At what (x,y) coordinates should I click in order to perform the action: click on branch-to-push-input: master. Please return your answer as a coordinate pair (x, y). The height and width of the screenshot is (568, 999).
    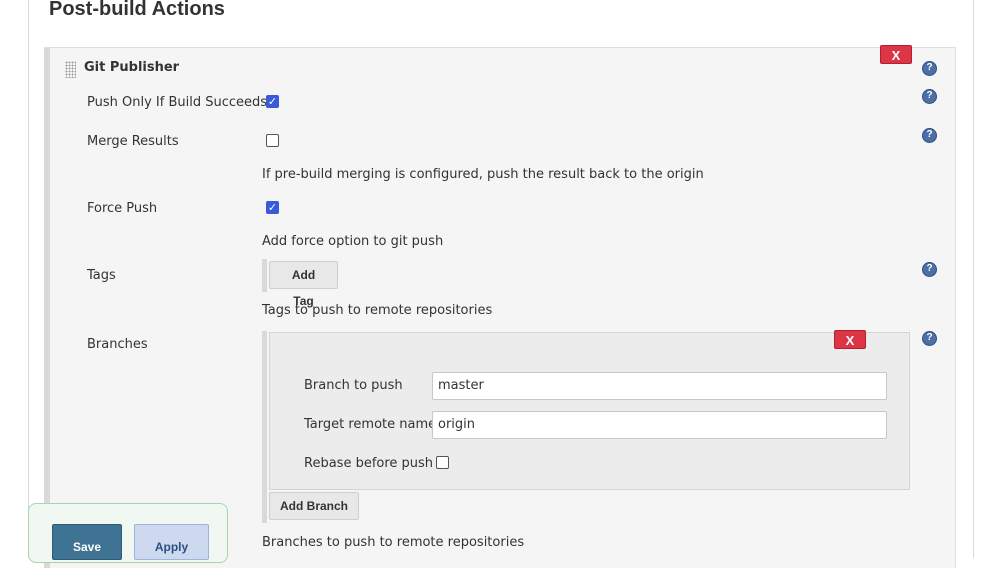
    Looking at the image, I should click on (659, 386).